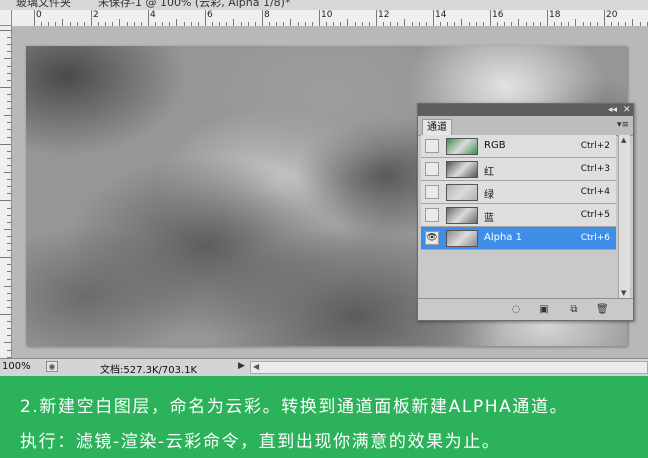 This screenshot has width=648, height=458. Describe the element at coordinates (489, 218) in the screenshot. I see `channel-name: 蓝` at that location.